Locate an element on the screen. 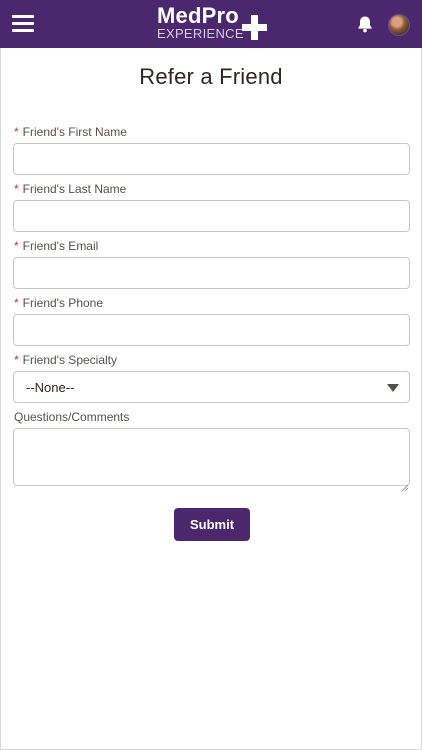  logo-main-text: MedPro is located at coordinates (198, 15).